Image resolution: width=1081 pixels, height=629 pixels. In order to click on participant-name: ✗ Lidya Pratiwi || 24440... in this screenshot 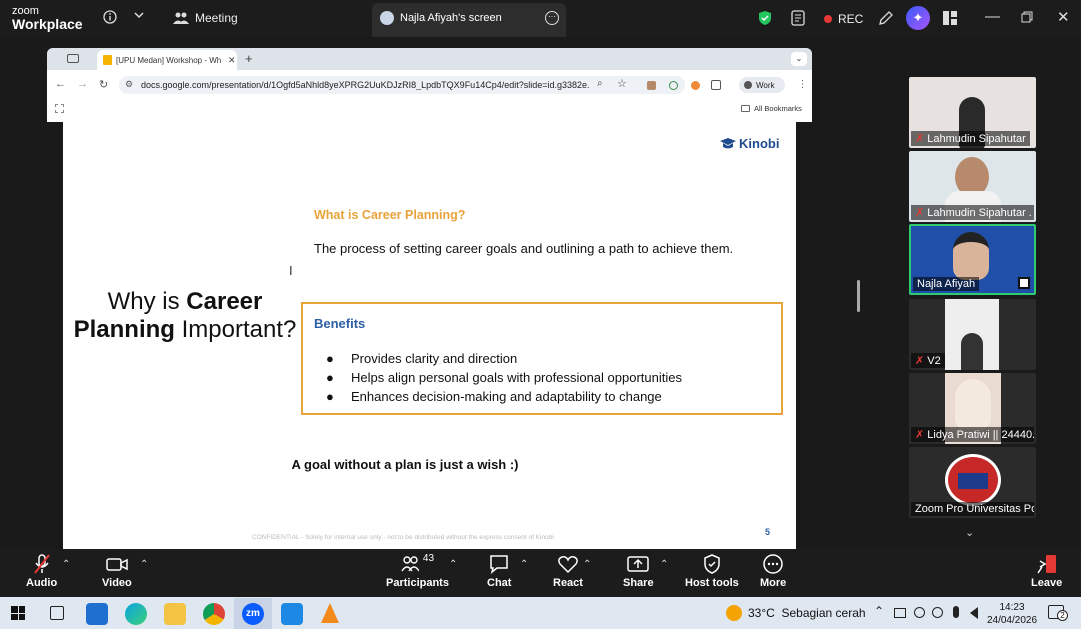, I will do `click(972, 434)`.